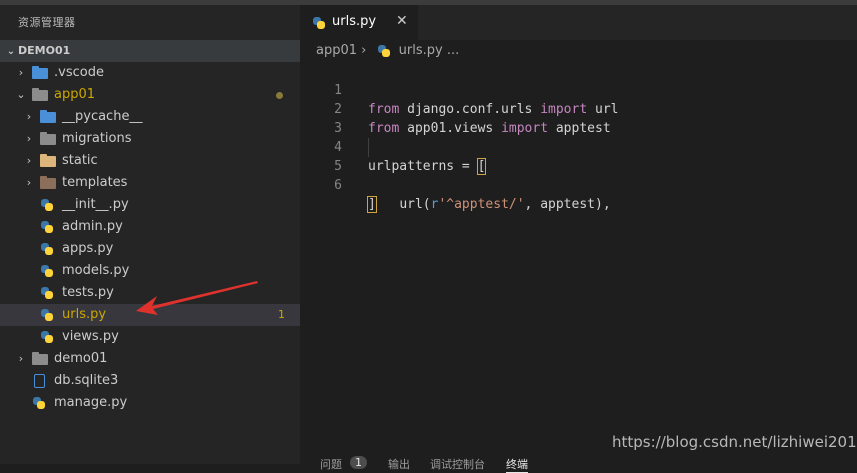 The height and width of the screenshot is (473, 857). Describe the element at coordinates (86, 380) in the screenshot. I see `tree-item-label: db.sqlite3` at that location.